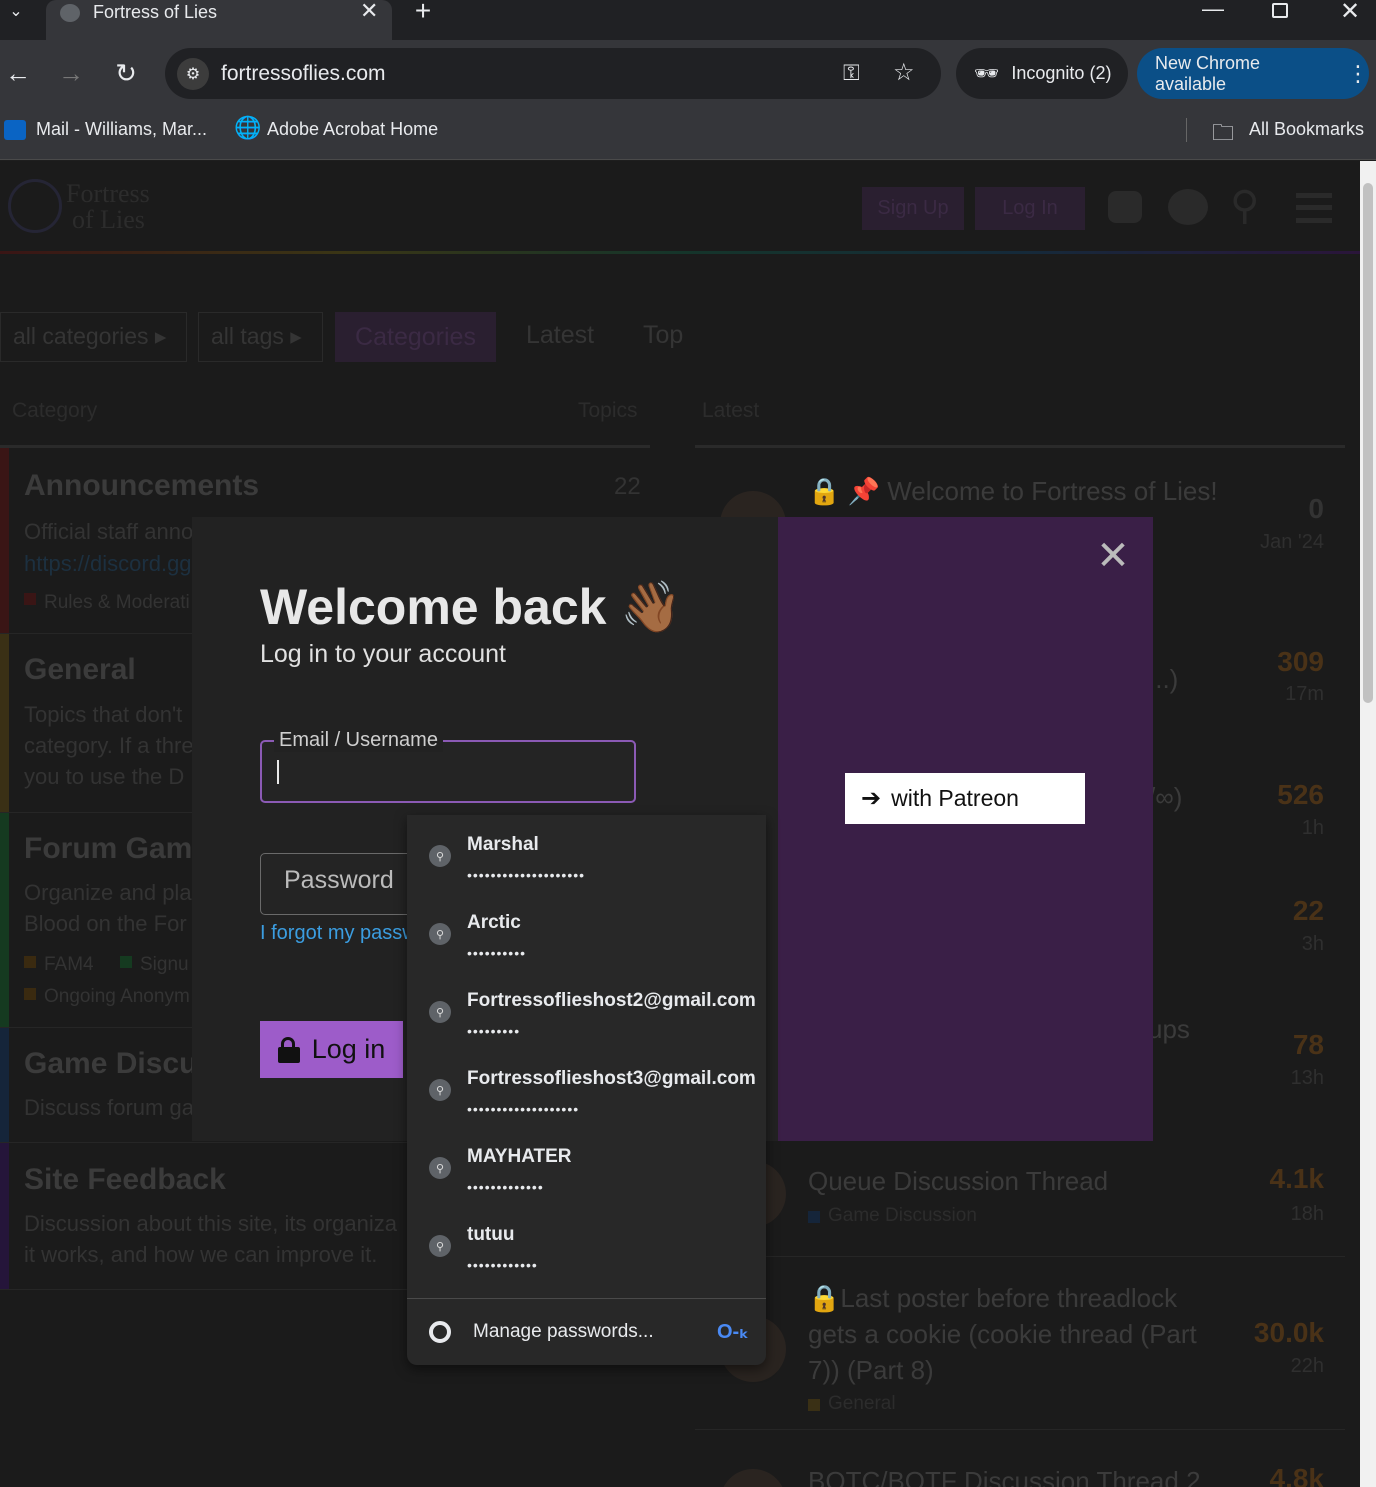 The image size is (1376, 1487). What do you see at coordinates (526, 875) in the screenshot?
I see `autofill-masked-password: ••••••••••••••••••••` at bounding box center [526, 875].